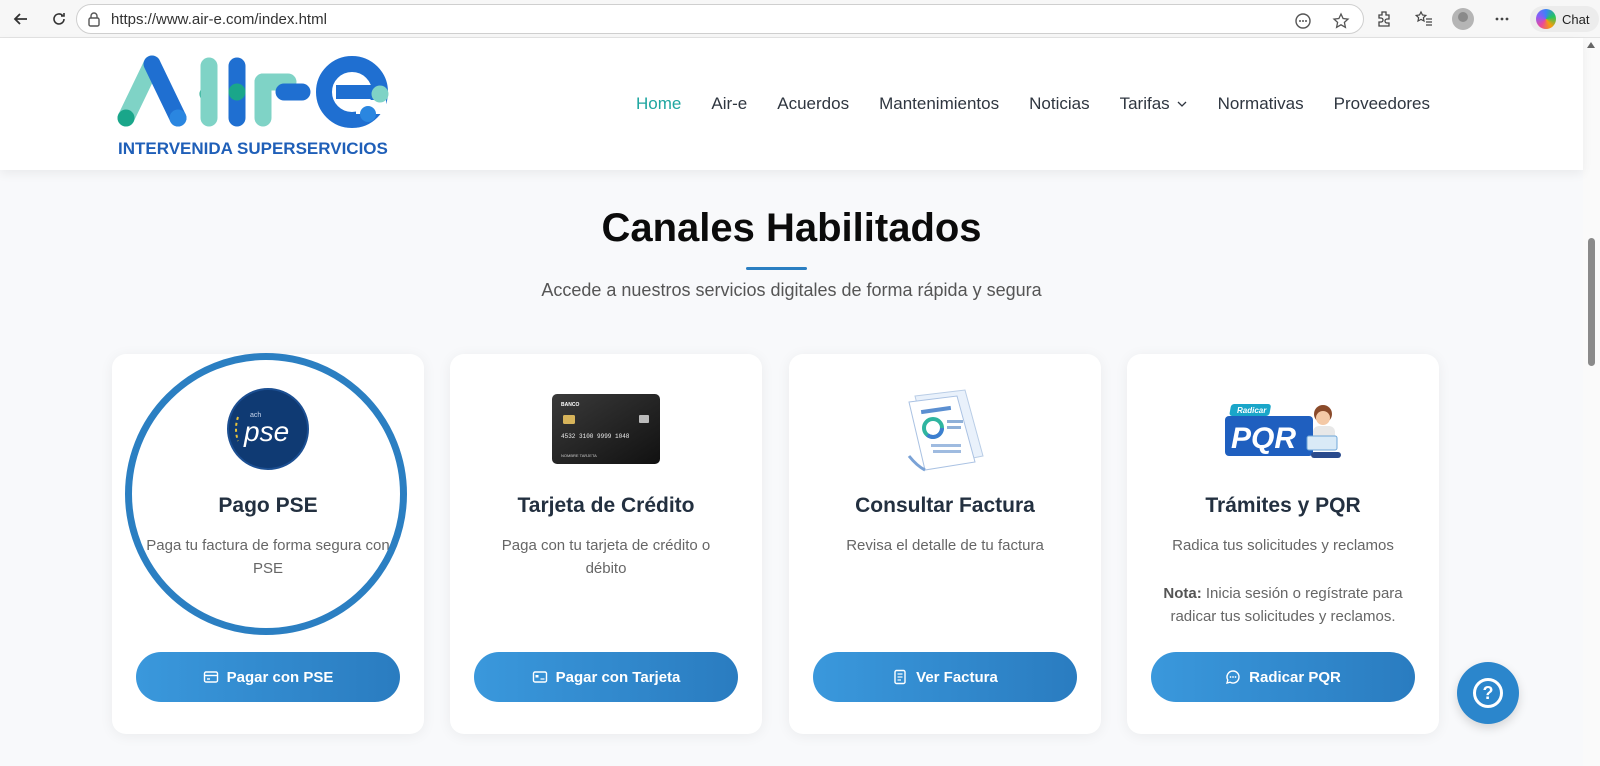 The height and width of the screenshot is (766, 1600). I want to click on pagar-tarjeta-button: Pagar con Tarjeta, so click(606, 677).